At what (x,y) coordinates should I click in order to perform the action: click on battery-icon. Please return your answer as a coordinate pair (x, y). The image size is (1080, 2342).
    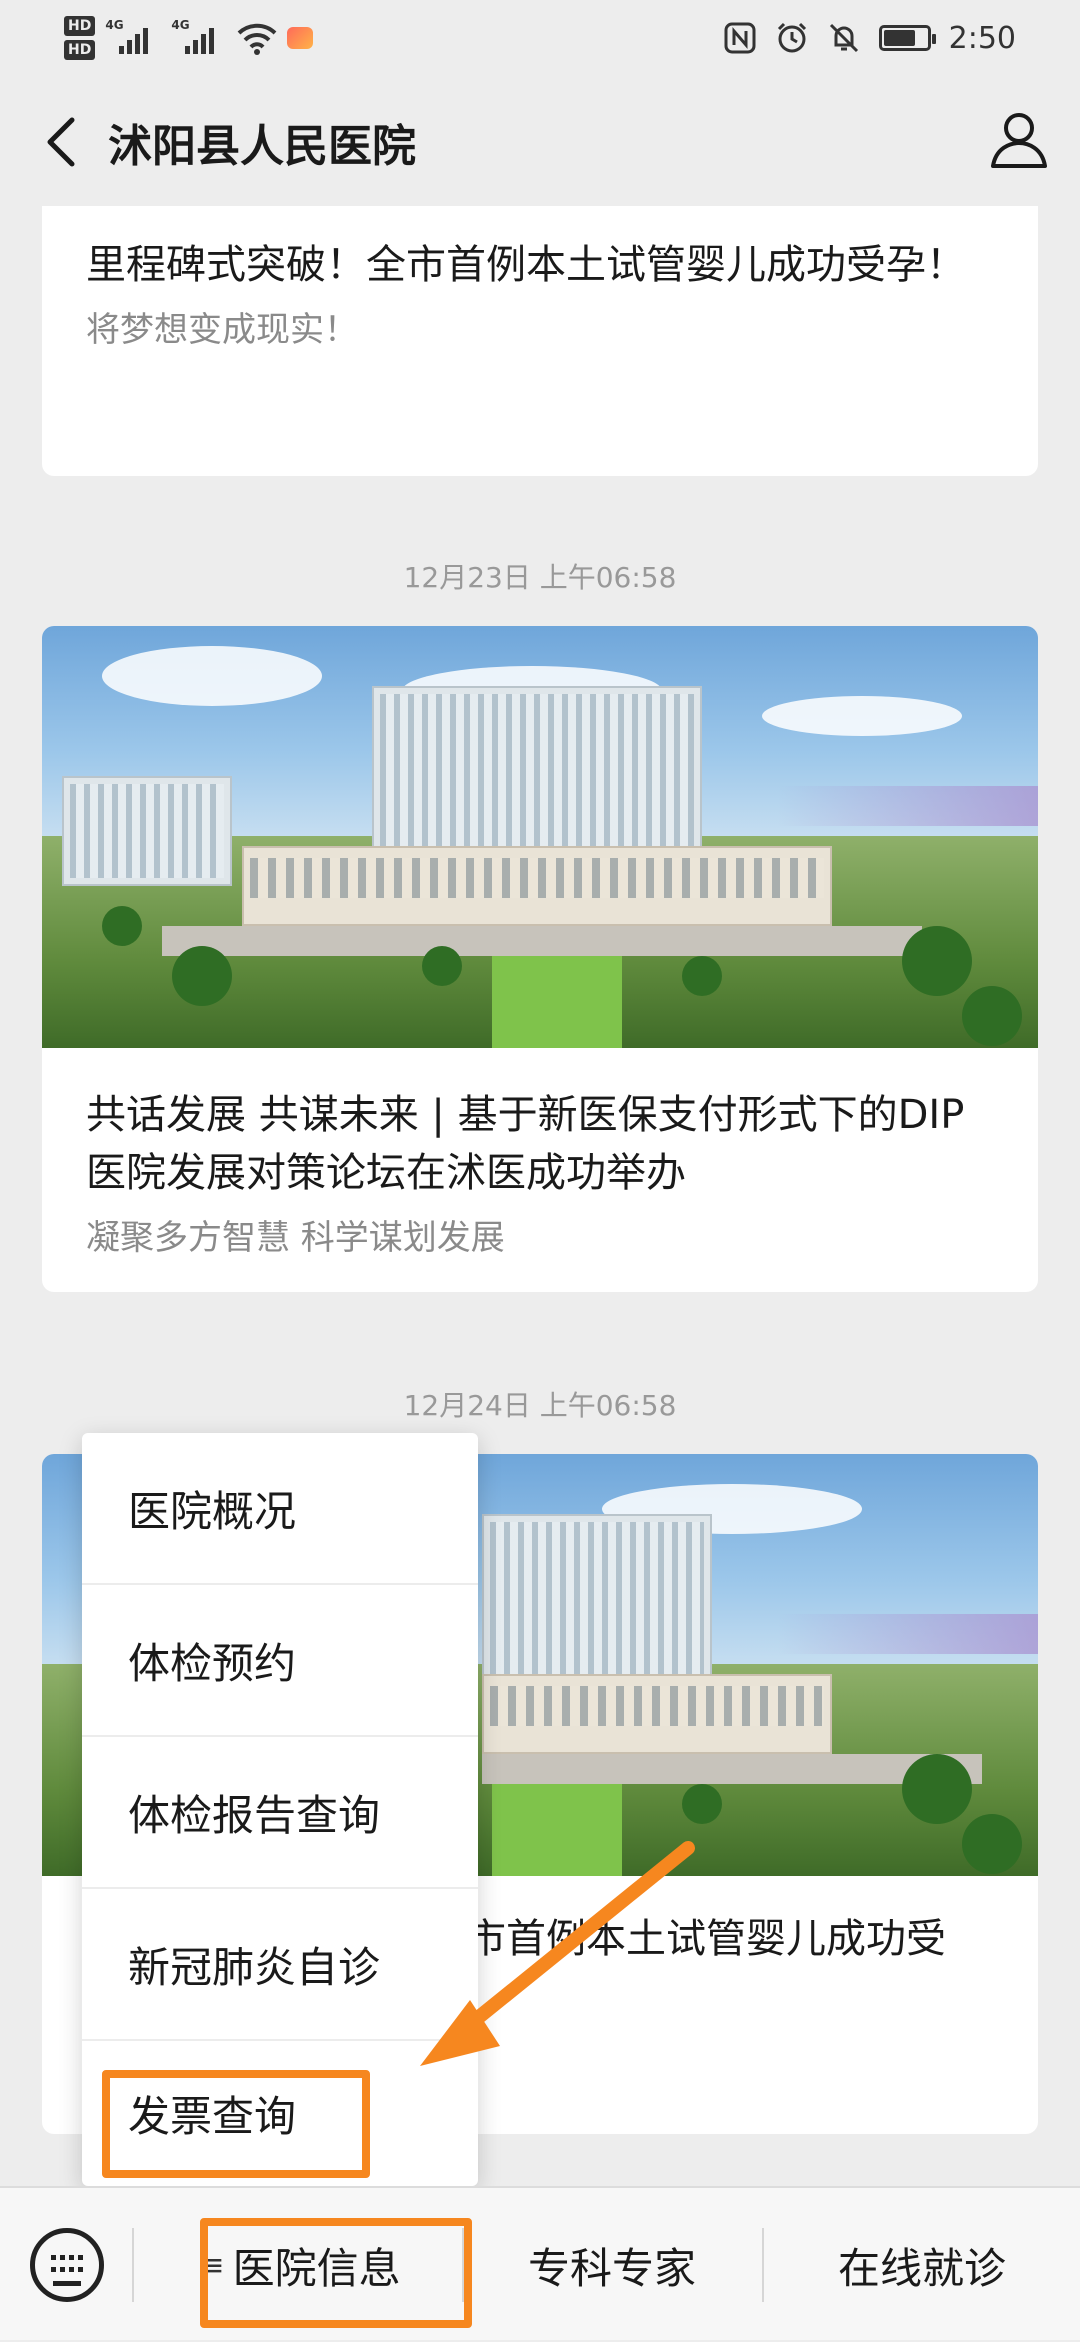
    Looking at the image, I should click on (907, 38).